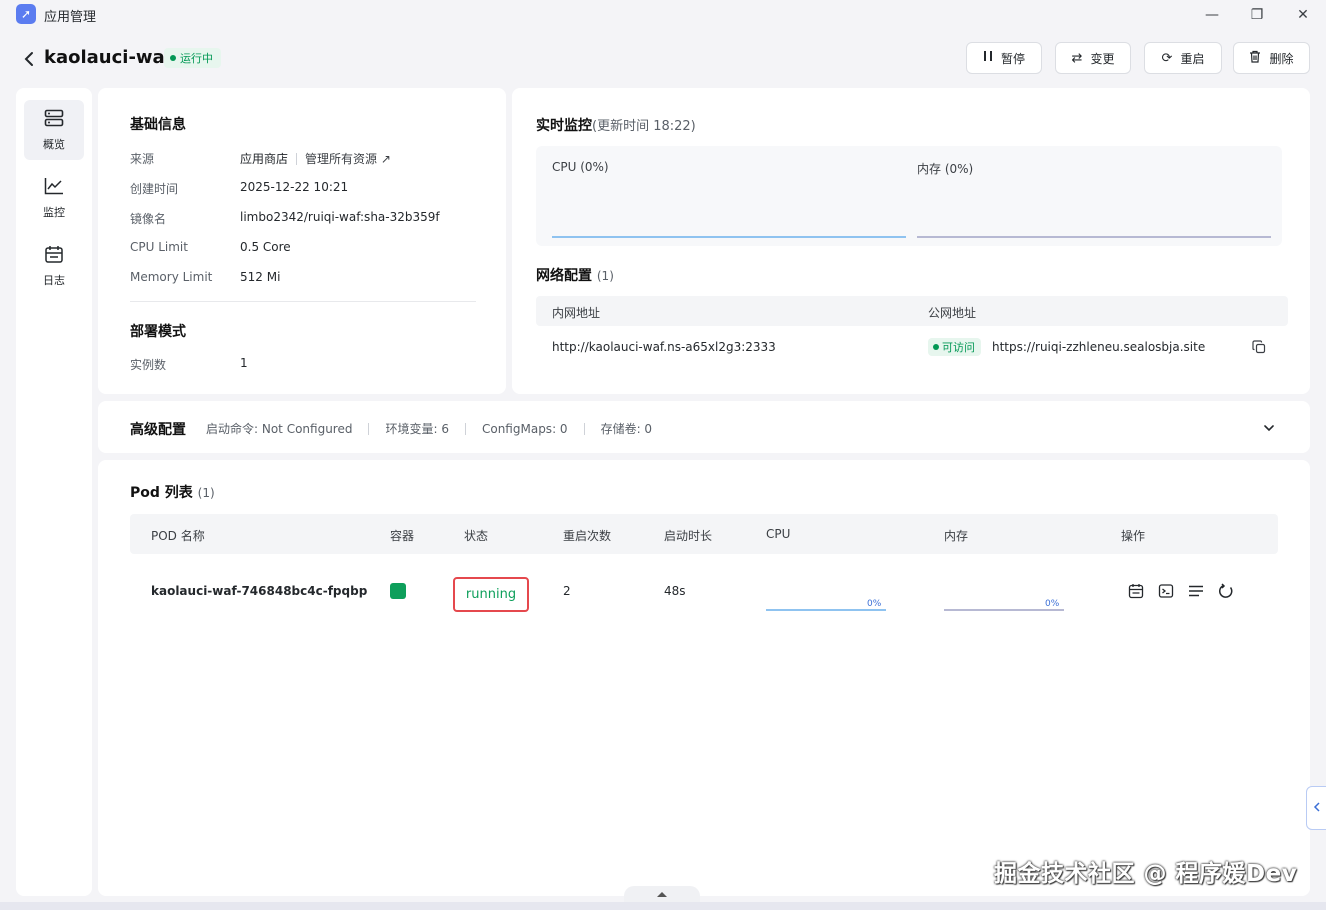  What do you see at coordinates (402, 536) in the screenshot?
I see `col-container: 容器` at bounding box center [402, 536].